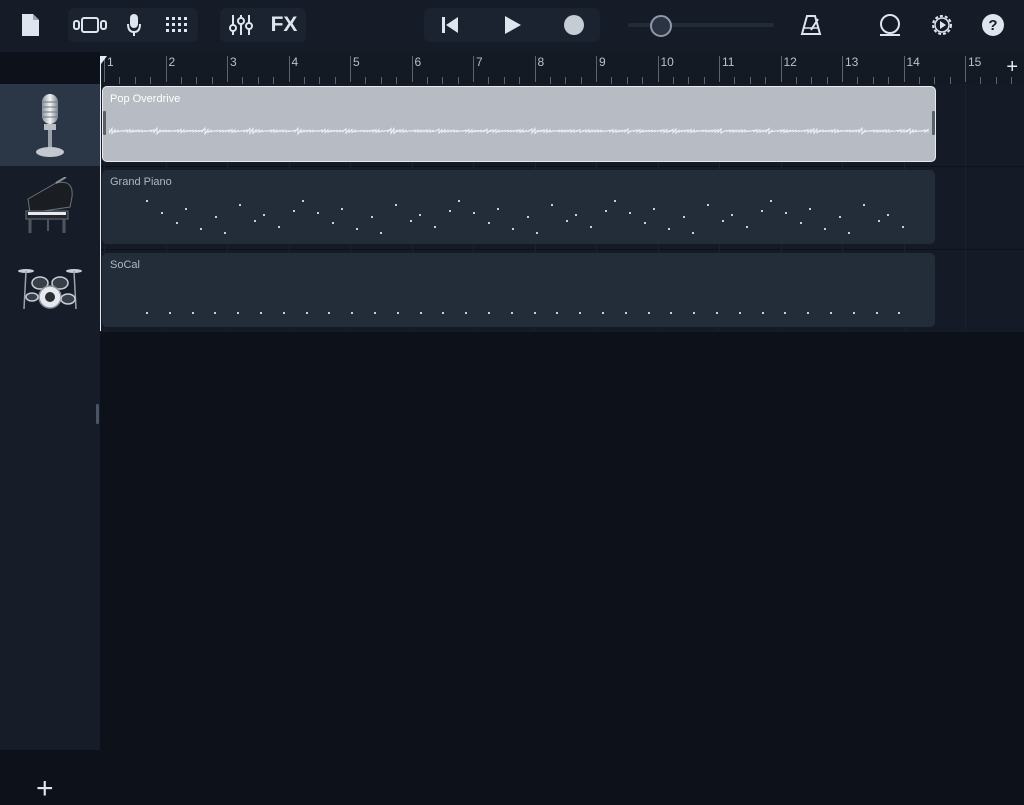 The height and width of the screenshot is (805, 1024). I want to click on loop-icon, so click(890, 25).